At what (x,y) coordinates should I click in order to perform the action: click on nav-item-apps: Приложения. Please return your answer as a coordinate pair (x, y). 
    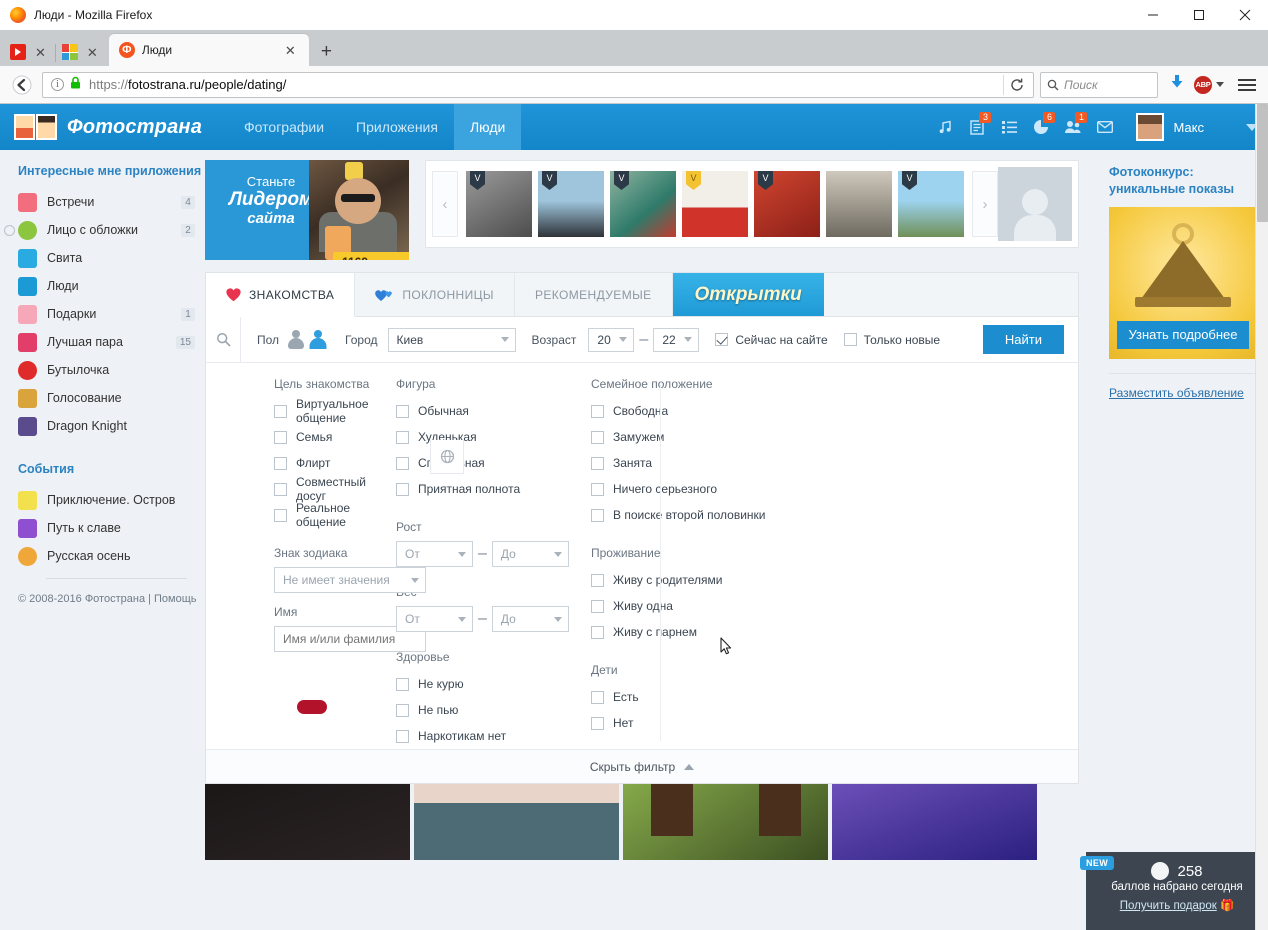
    Looking at the image, I should click on (397, 127).